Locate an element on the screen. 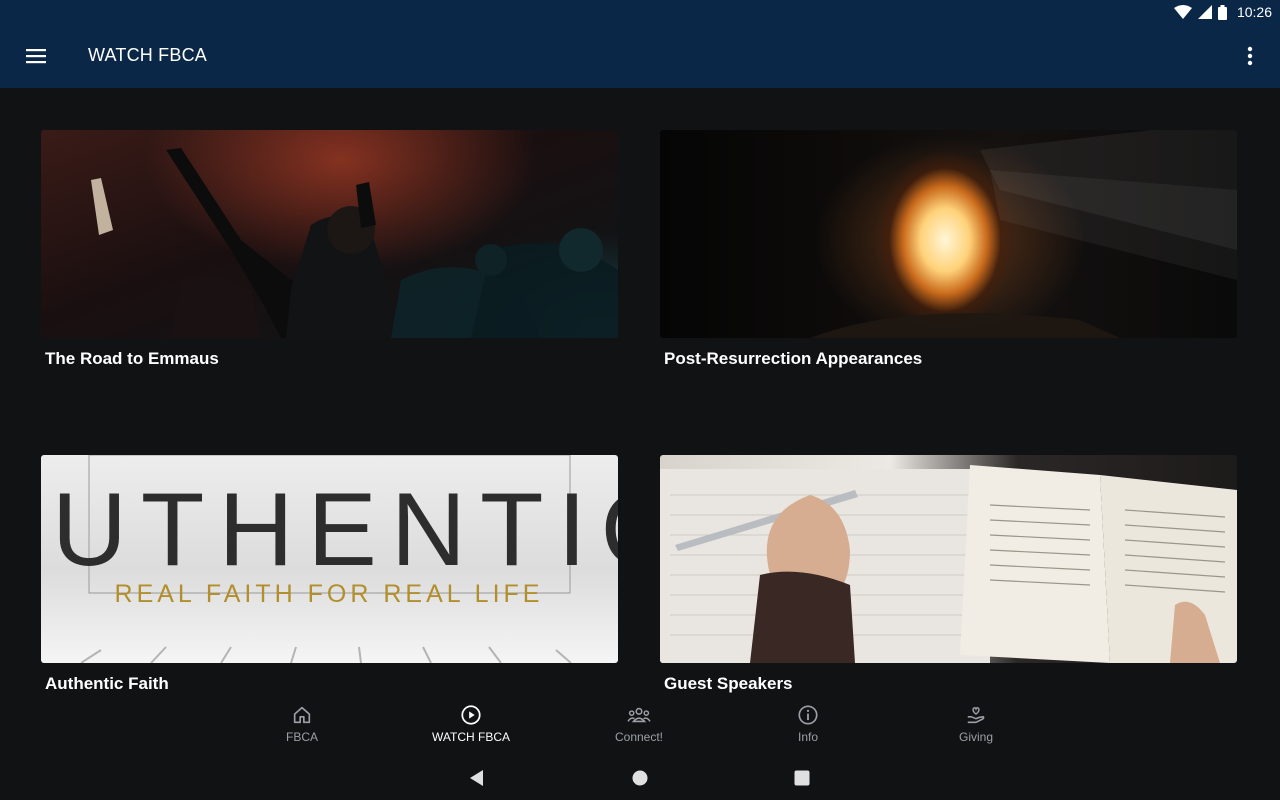 The image size is (1280, 800). info-icon is located at coordinates (808, 715).